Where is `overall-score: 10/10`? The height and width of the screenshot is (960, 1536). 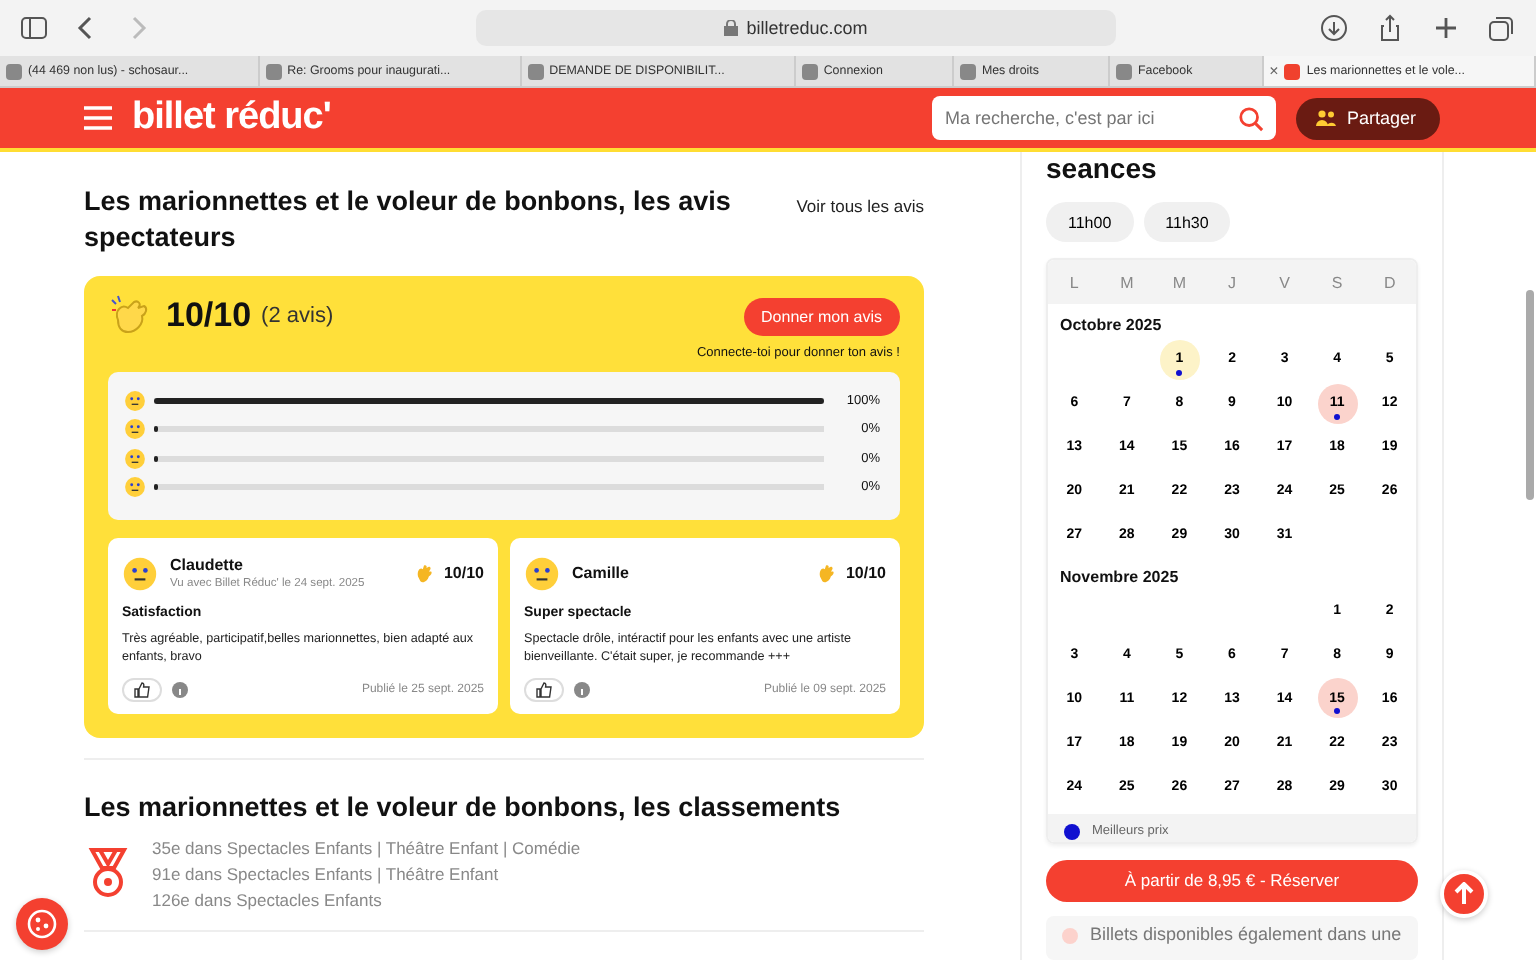 overall-score: 10/10 is located at coordinates (209, 316).